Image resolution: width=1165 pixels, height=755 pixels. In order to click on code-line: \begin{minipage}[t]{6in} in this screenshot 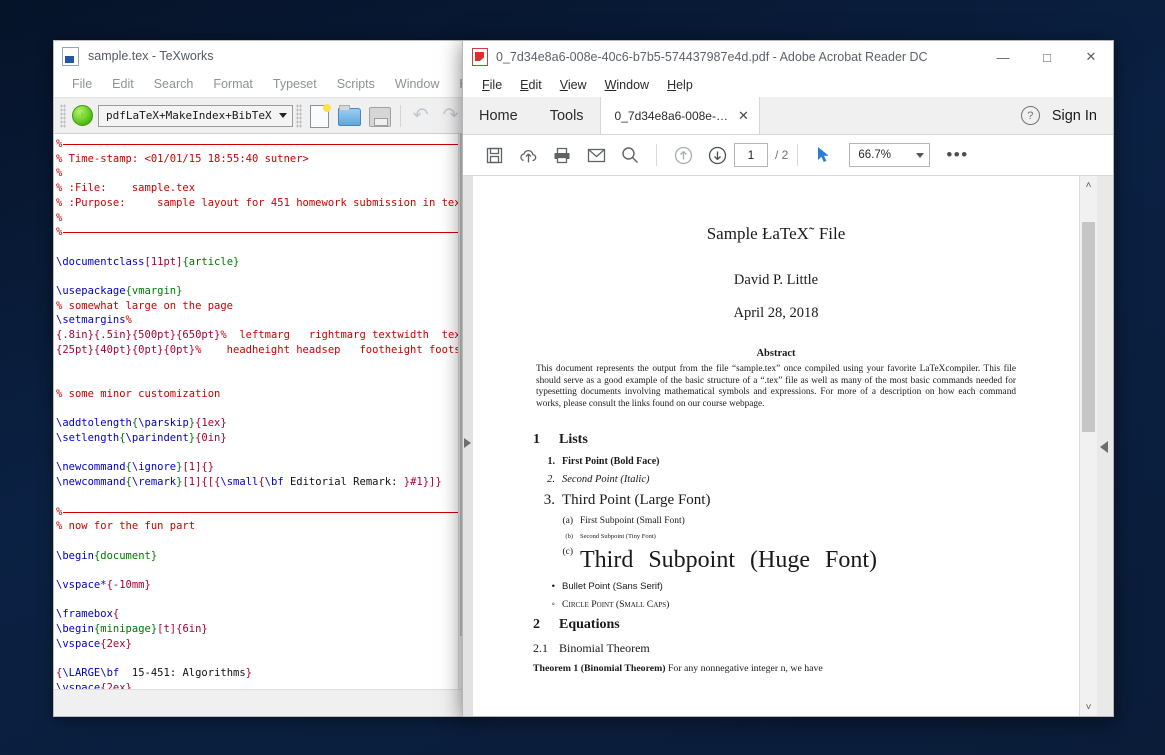, I will do `click(257, 629)`.